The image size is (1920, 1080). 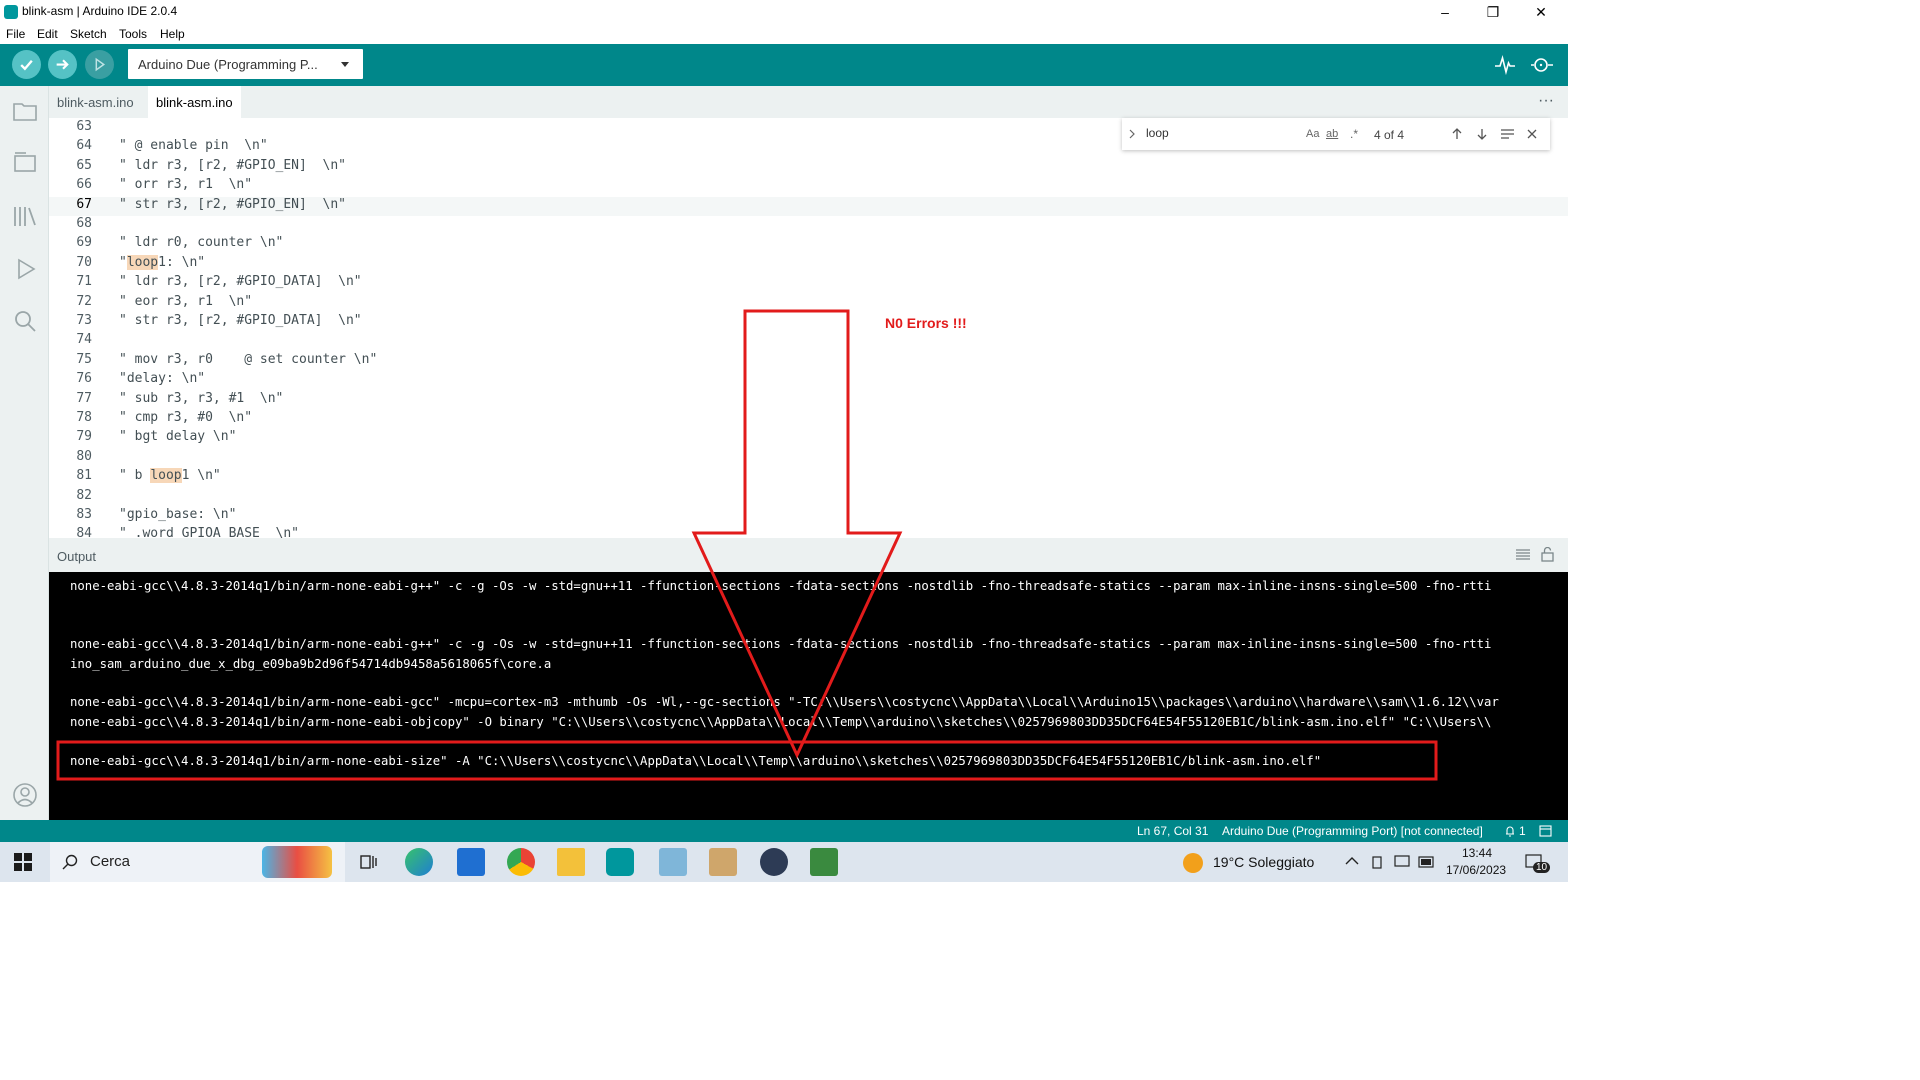 What do you see at coordinates (808, 361) in the screenshot?
I see `code-line: 75 " mov r3, r0 @ set counter \n"` at bounding box center [808, 361].